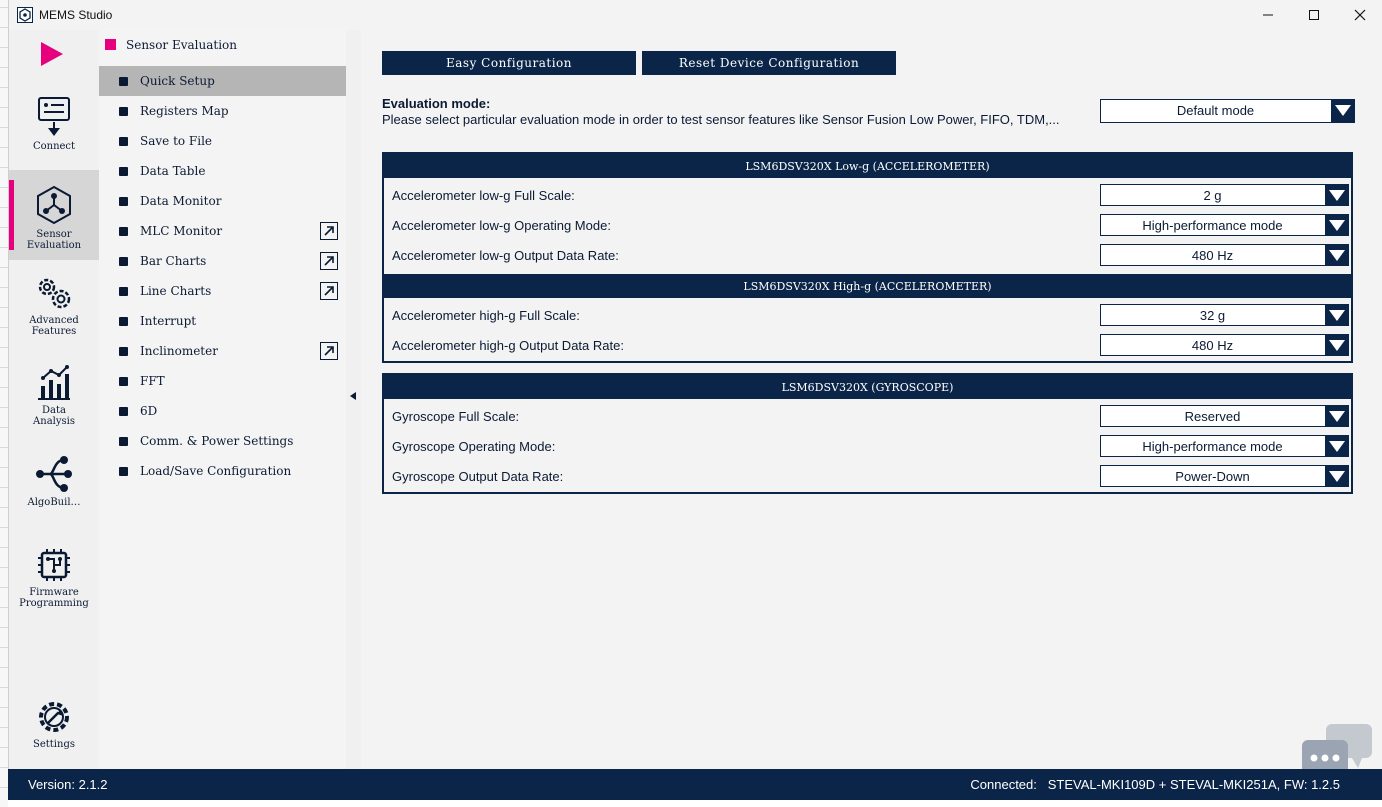 This screenshot has height=807, width=1382. Describe the element at coordinates (173, 171) in the screenshot. I see `submenu-label: Data Table` at that location.